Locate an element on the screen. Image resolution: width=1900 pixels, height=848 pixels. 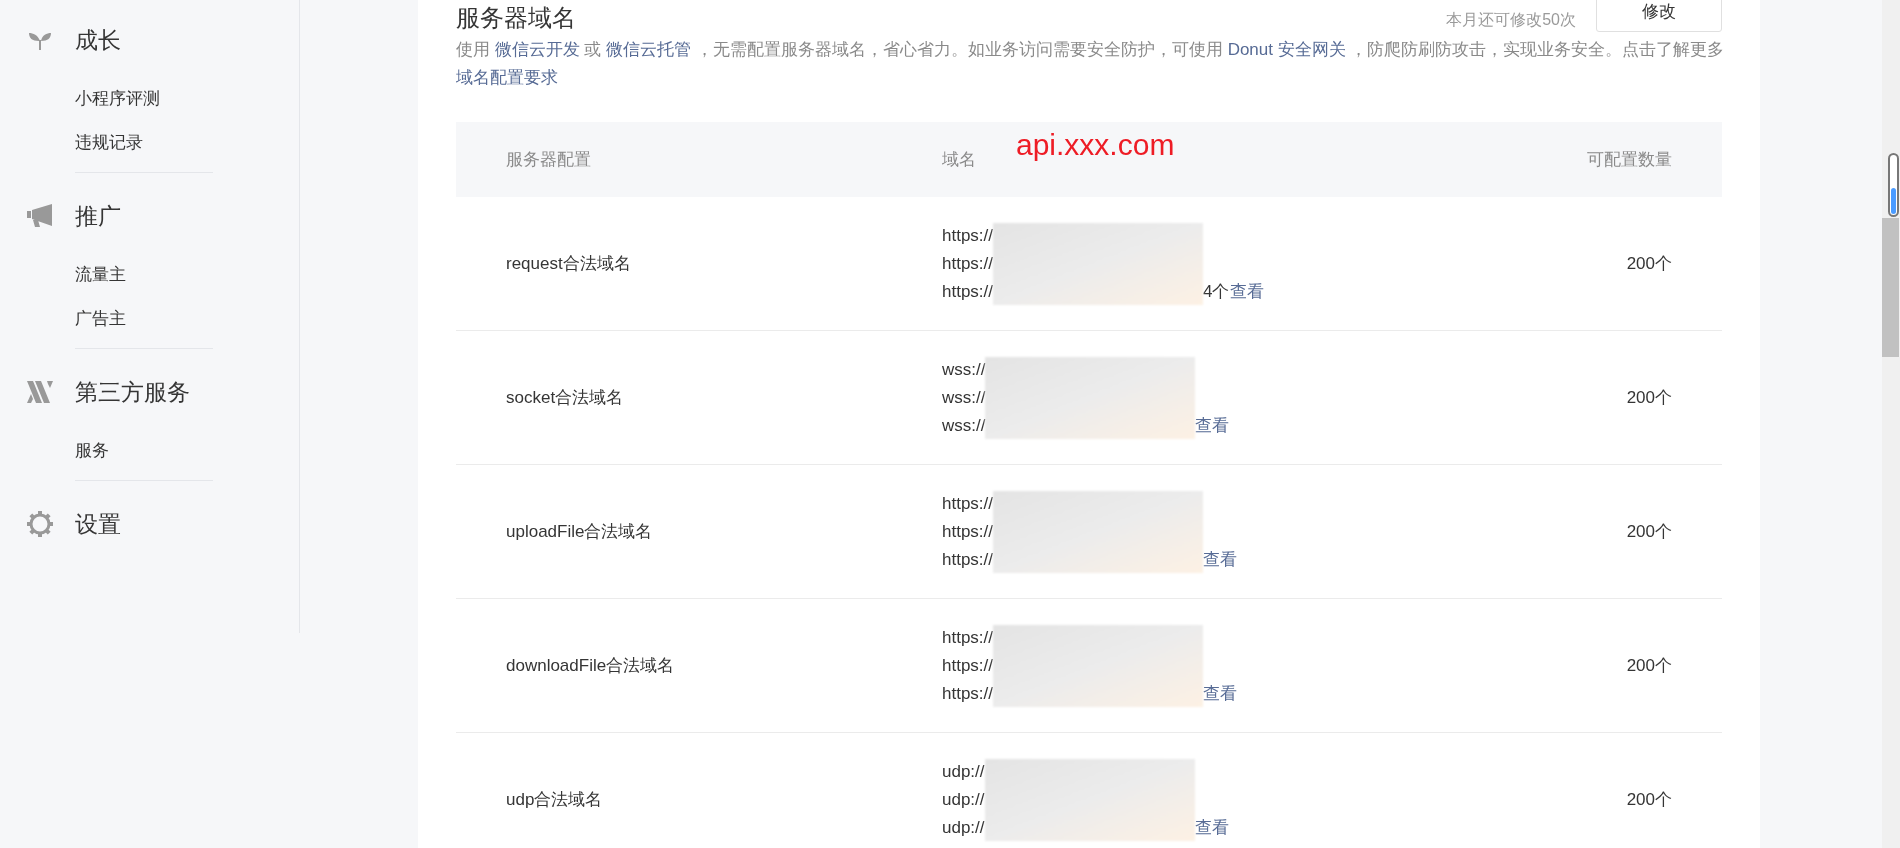
sidebar-section-title: 成长 is located at coordinates (98, 40).